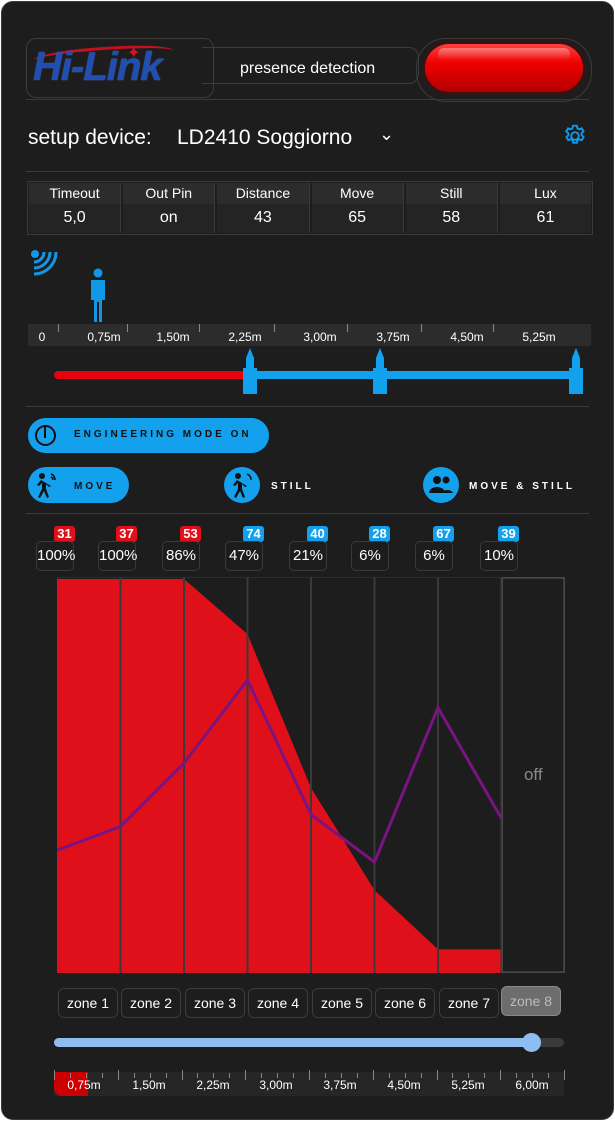 The height and width of the screenshot is (1121, 615). Describe the element at coordinates (545, 208) in the screenshot. I see `param-lux: Lux 61` at that location.